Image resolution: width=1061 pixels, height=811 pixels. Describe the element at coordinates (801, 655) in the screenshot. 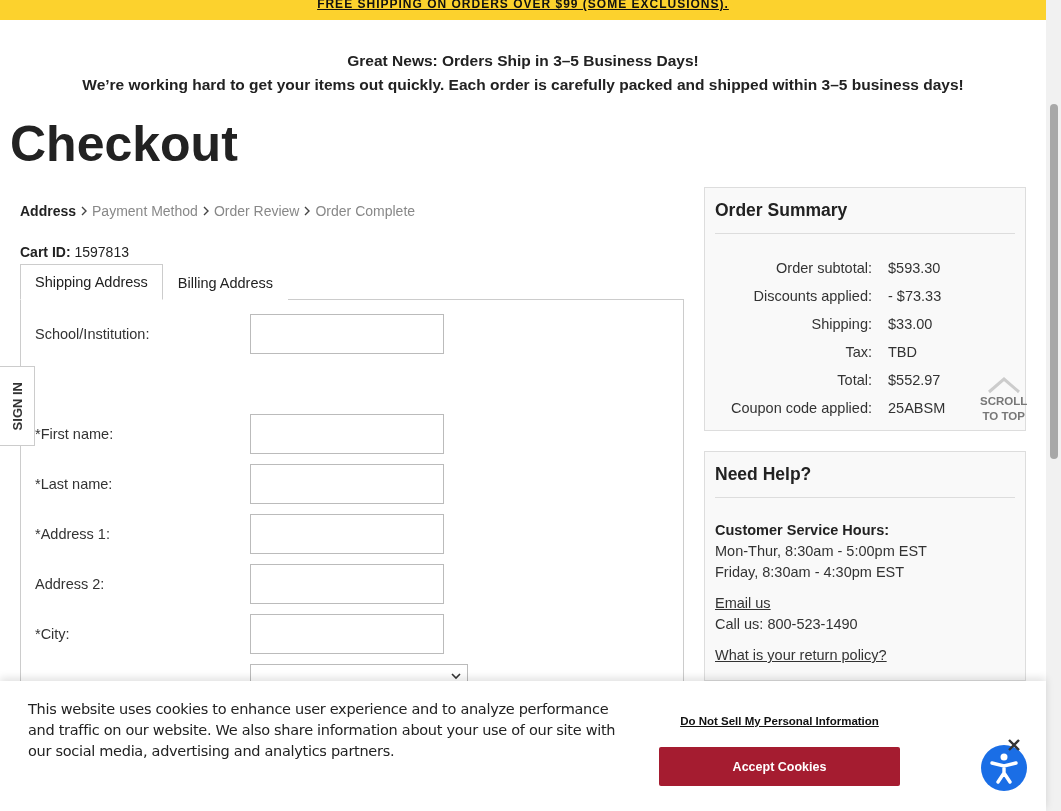

I see `return-policy-link: What is your return policy?` at that location.